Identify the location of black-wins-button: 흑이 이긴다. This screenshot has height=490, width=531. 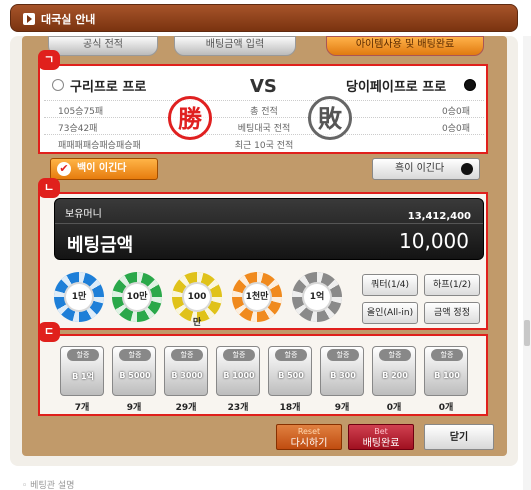
(426, 169).